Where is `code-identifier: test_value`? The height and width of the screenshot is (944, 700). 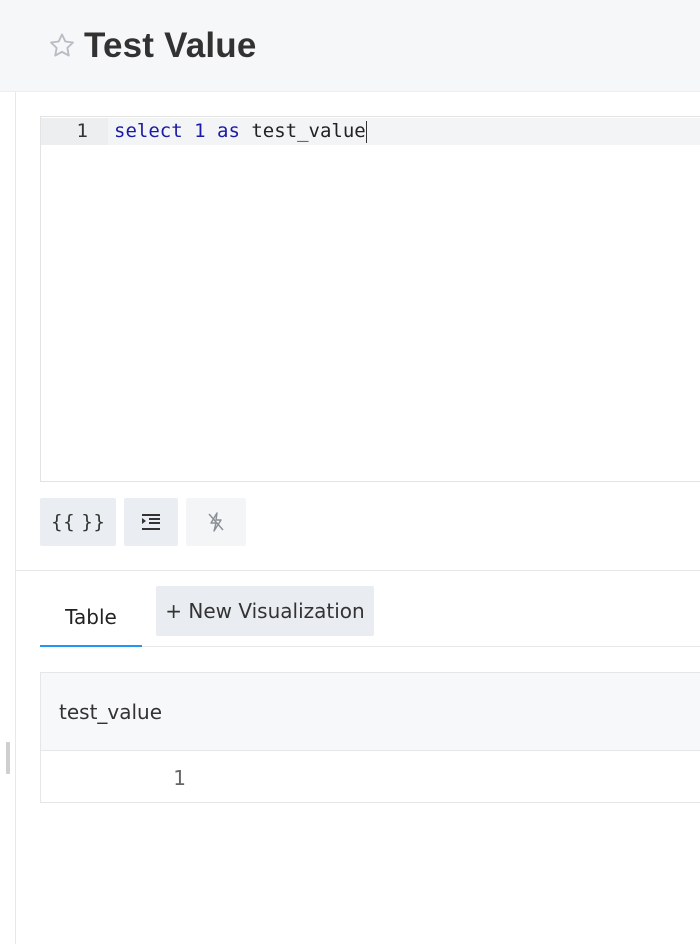 code-identifier: test_value is located at coordinates (308, 131).